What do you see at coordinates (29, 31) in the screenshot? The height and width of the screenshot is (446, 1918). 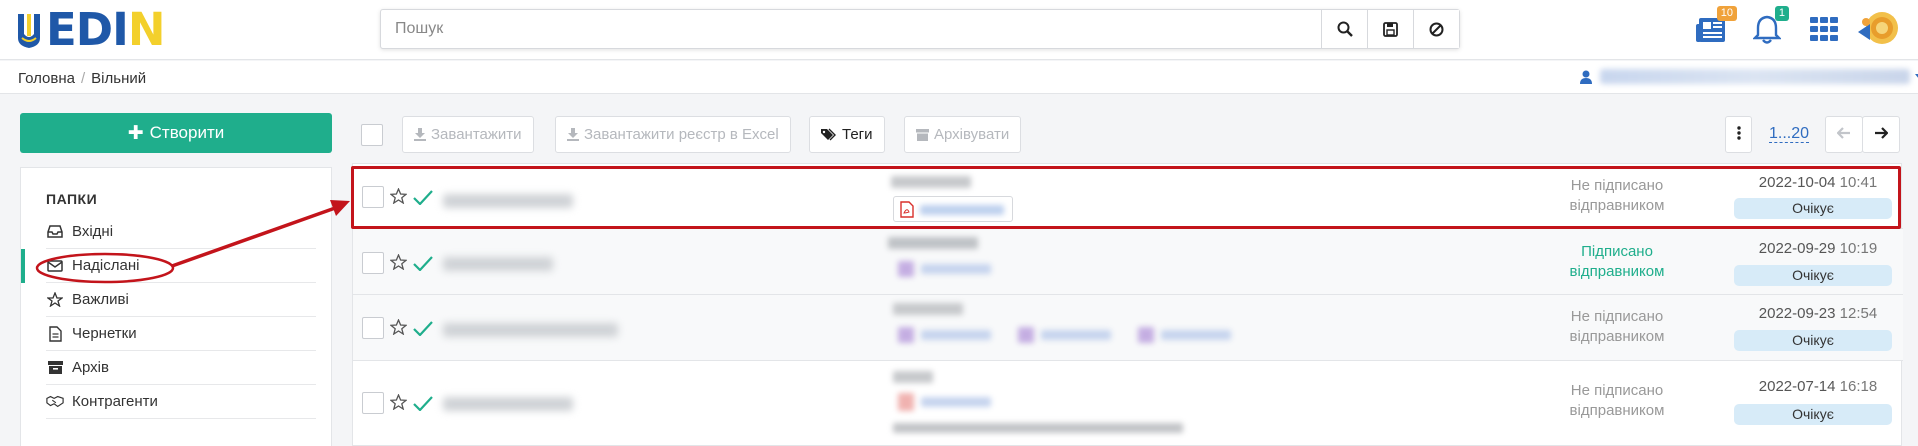 I see `trident-icon` at bounding box center [29, 31].